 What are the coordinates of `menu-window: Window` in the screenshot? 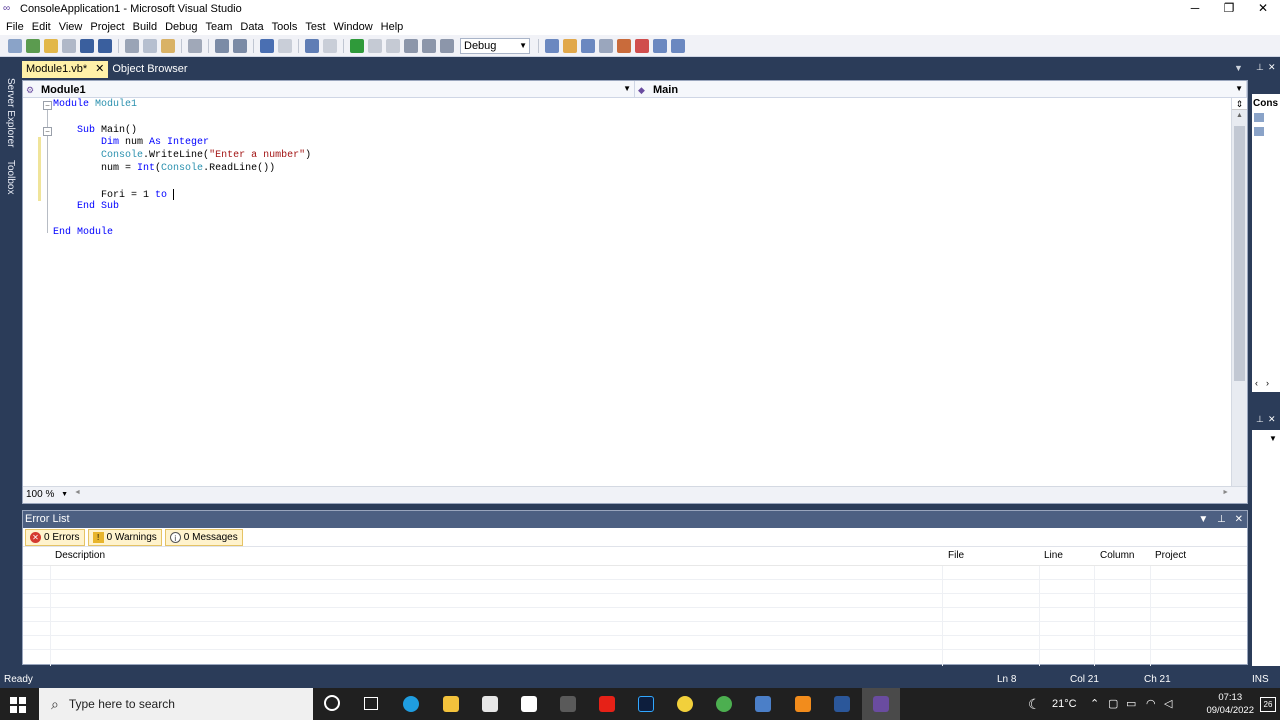 It's located at (353, 27).